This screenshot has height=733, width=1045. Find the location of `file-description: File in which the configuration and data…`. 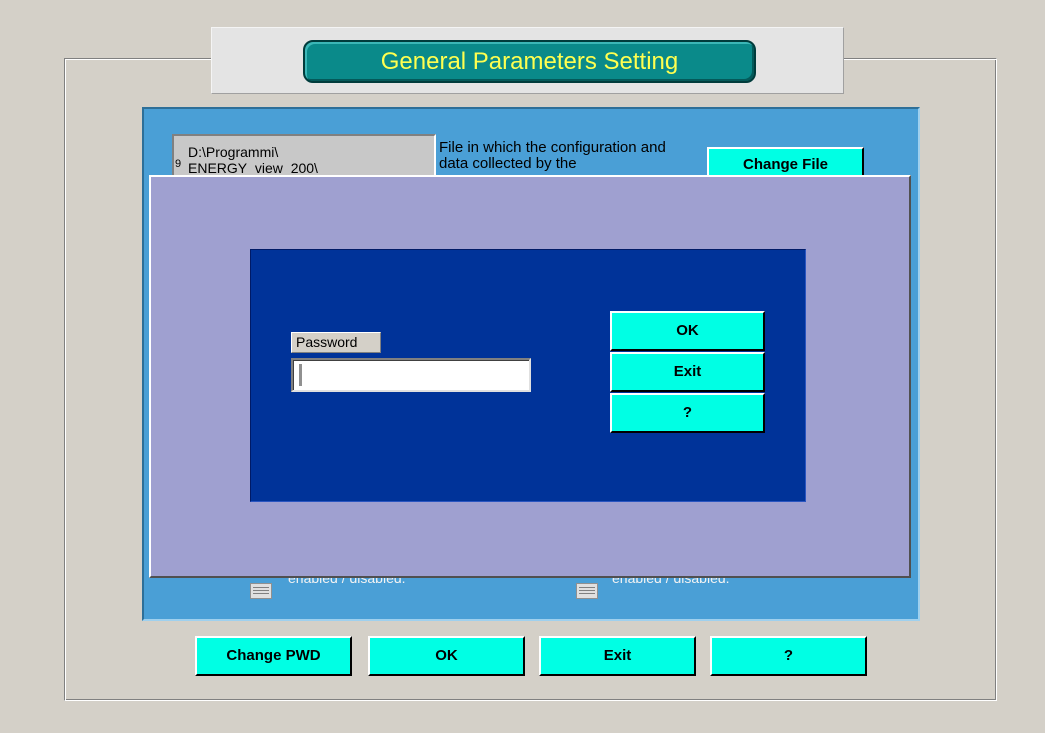

file-description: File in which the configuration and data… is located at coordinates (552, 156).